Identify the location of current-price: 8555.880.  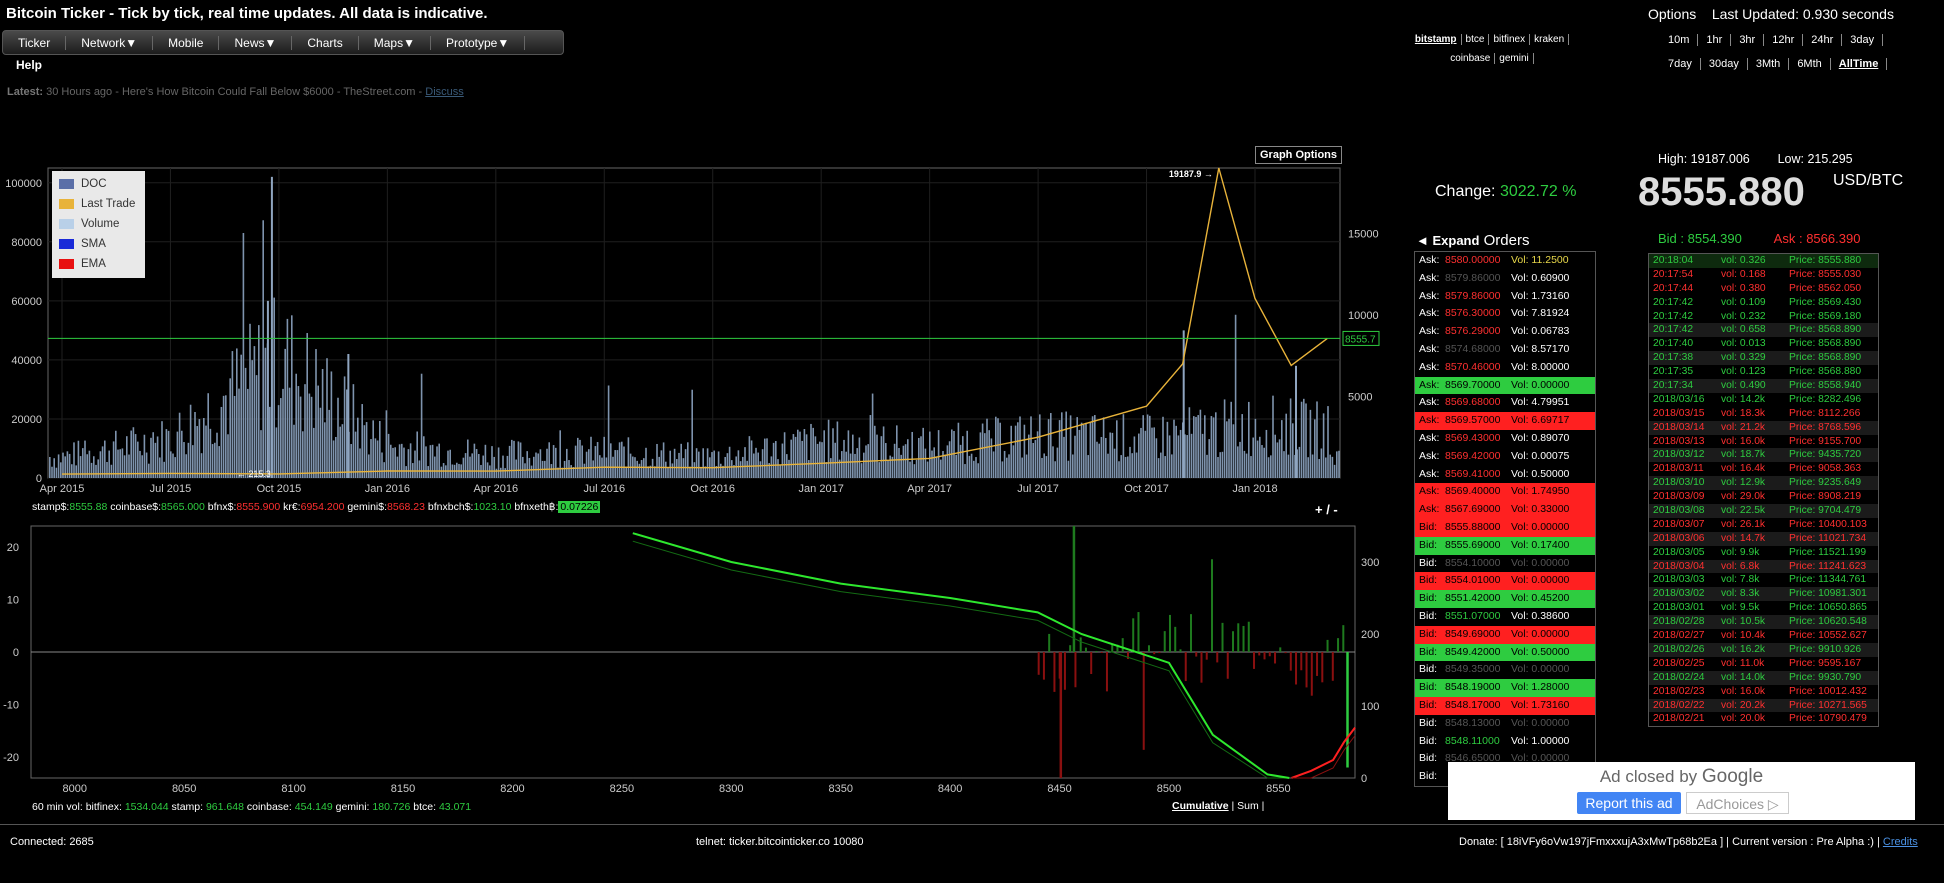
(1721, 192).